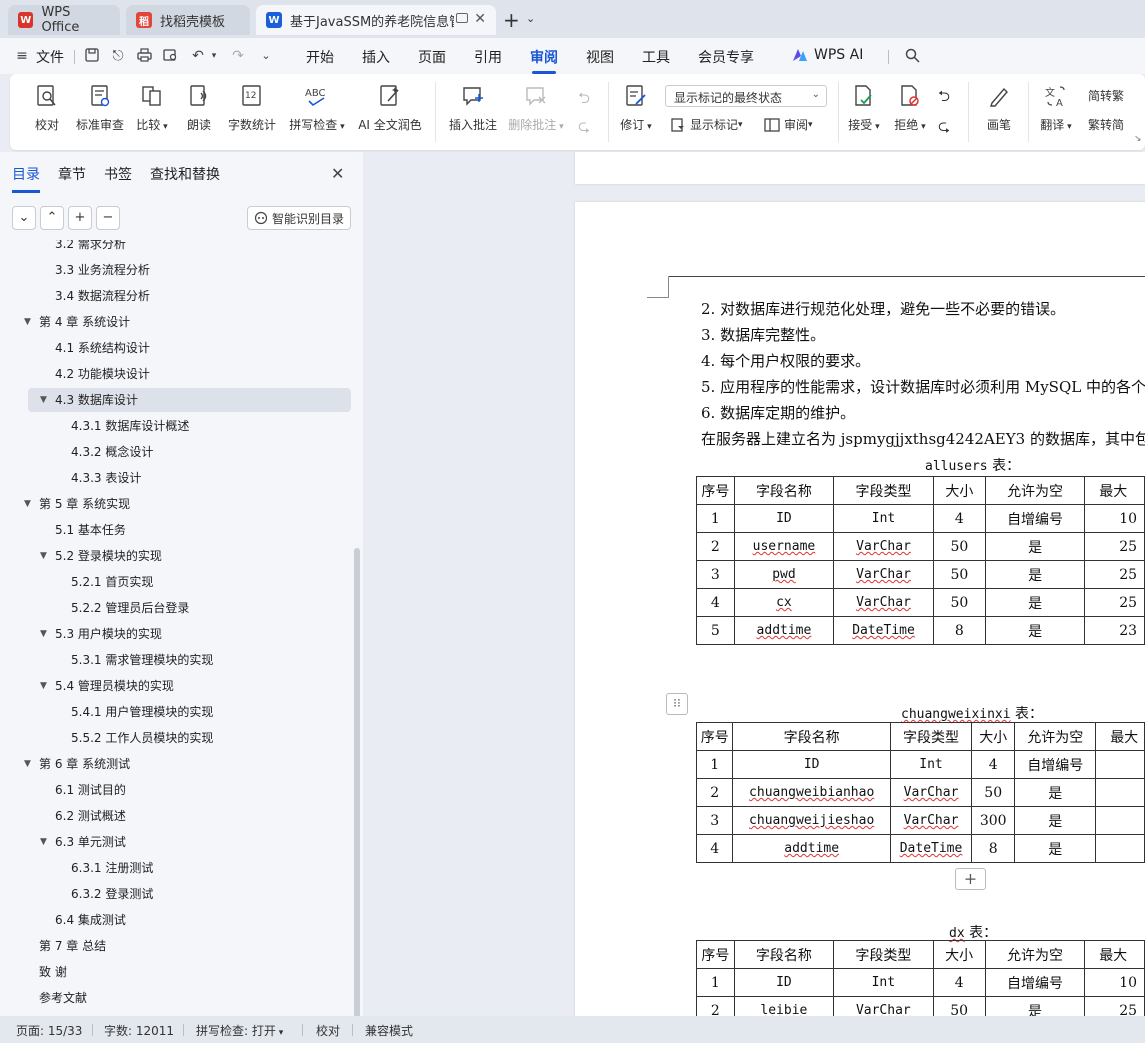  I want to click on insert-comment-button: 插入批注, so click(473, 107).